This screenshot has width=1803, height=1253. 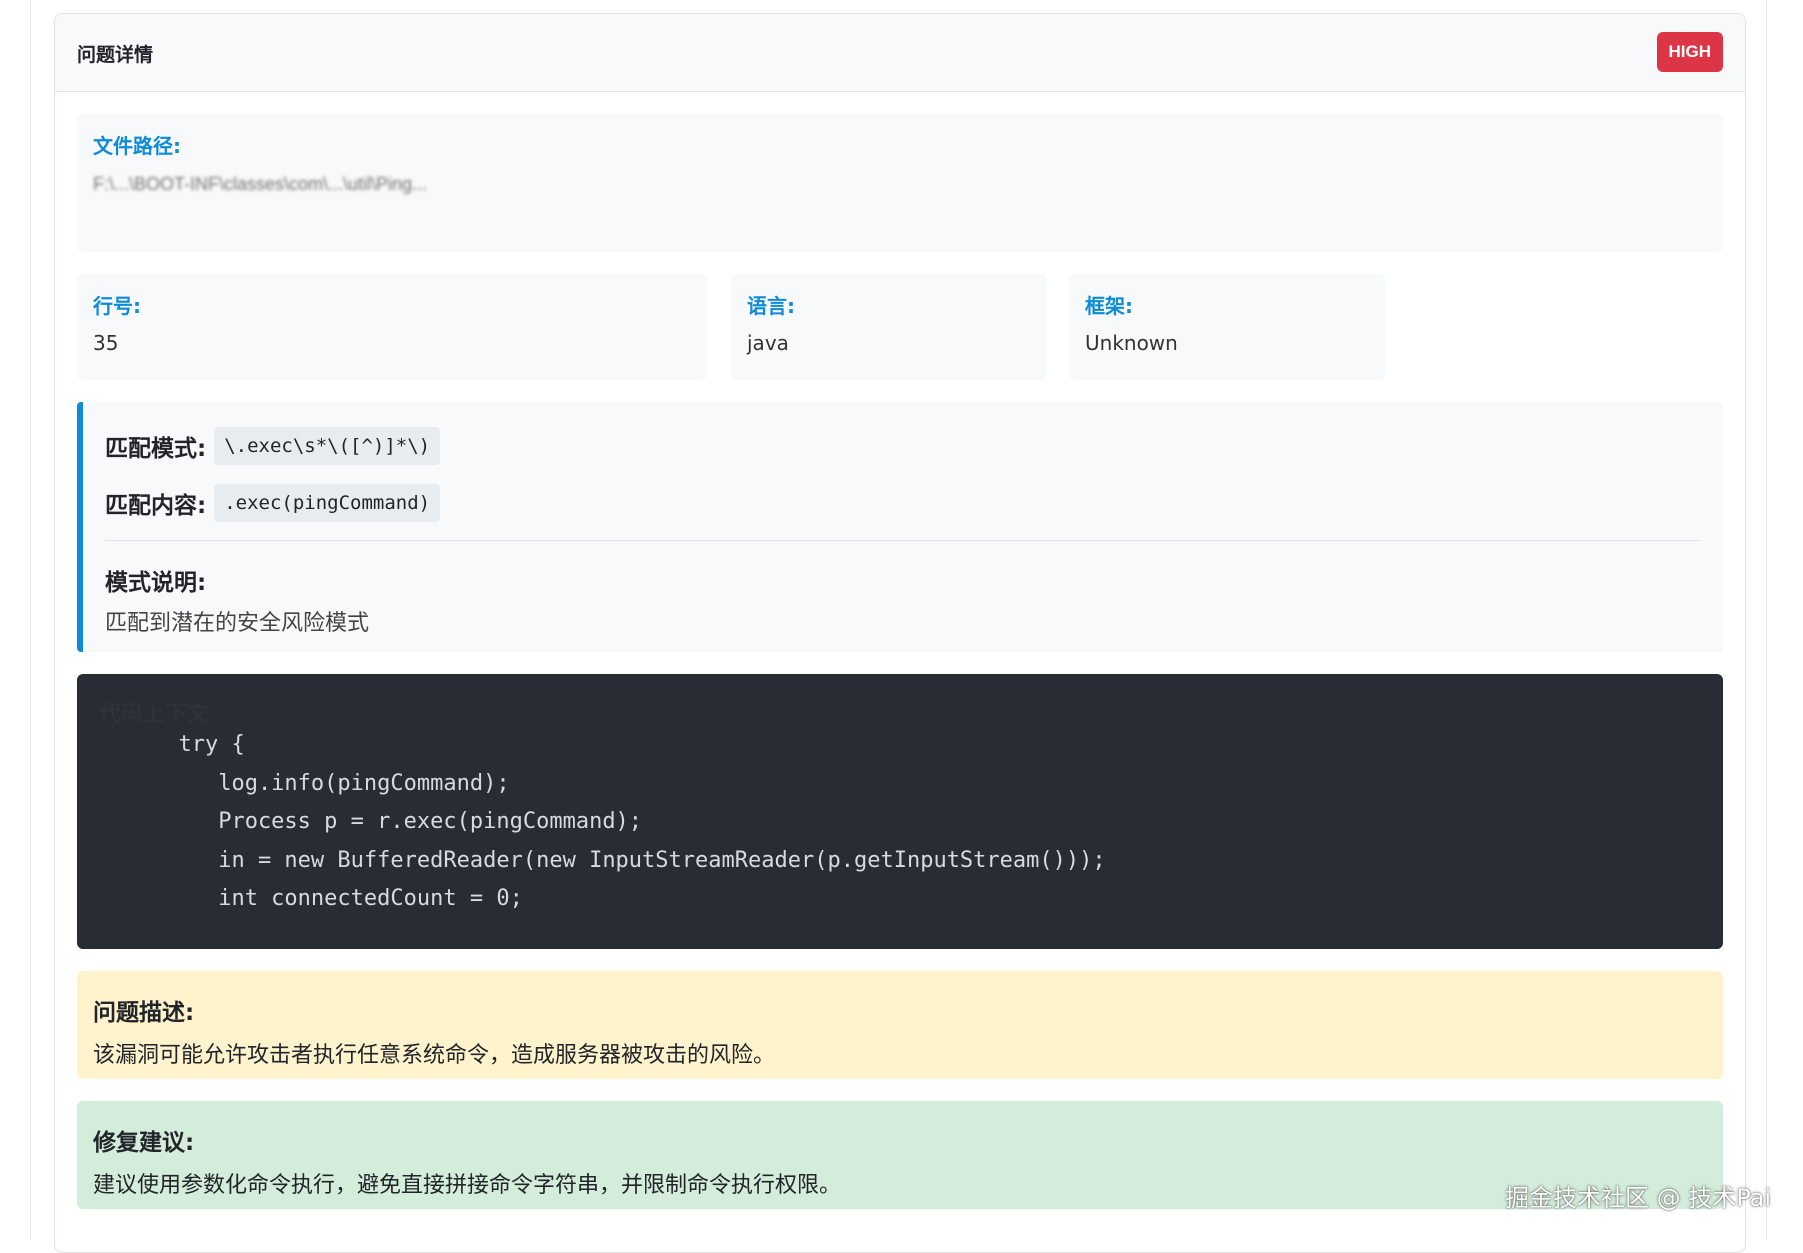 What do you see at coordinates (900, 53) in the screenshot?
I see `card-header: 问题详情 HIGH` at bounding box center [900, 53].